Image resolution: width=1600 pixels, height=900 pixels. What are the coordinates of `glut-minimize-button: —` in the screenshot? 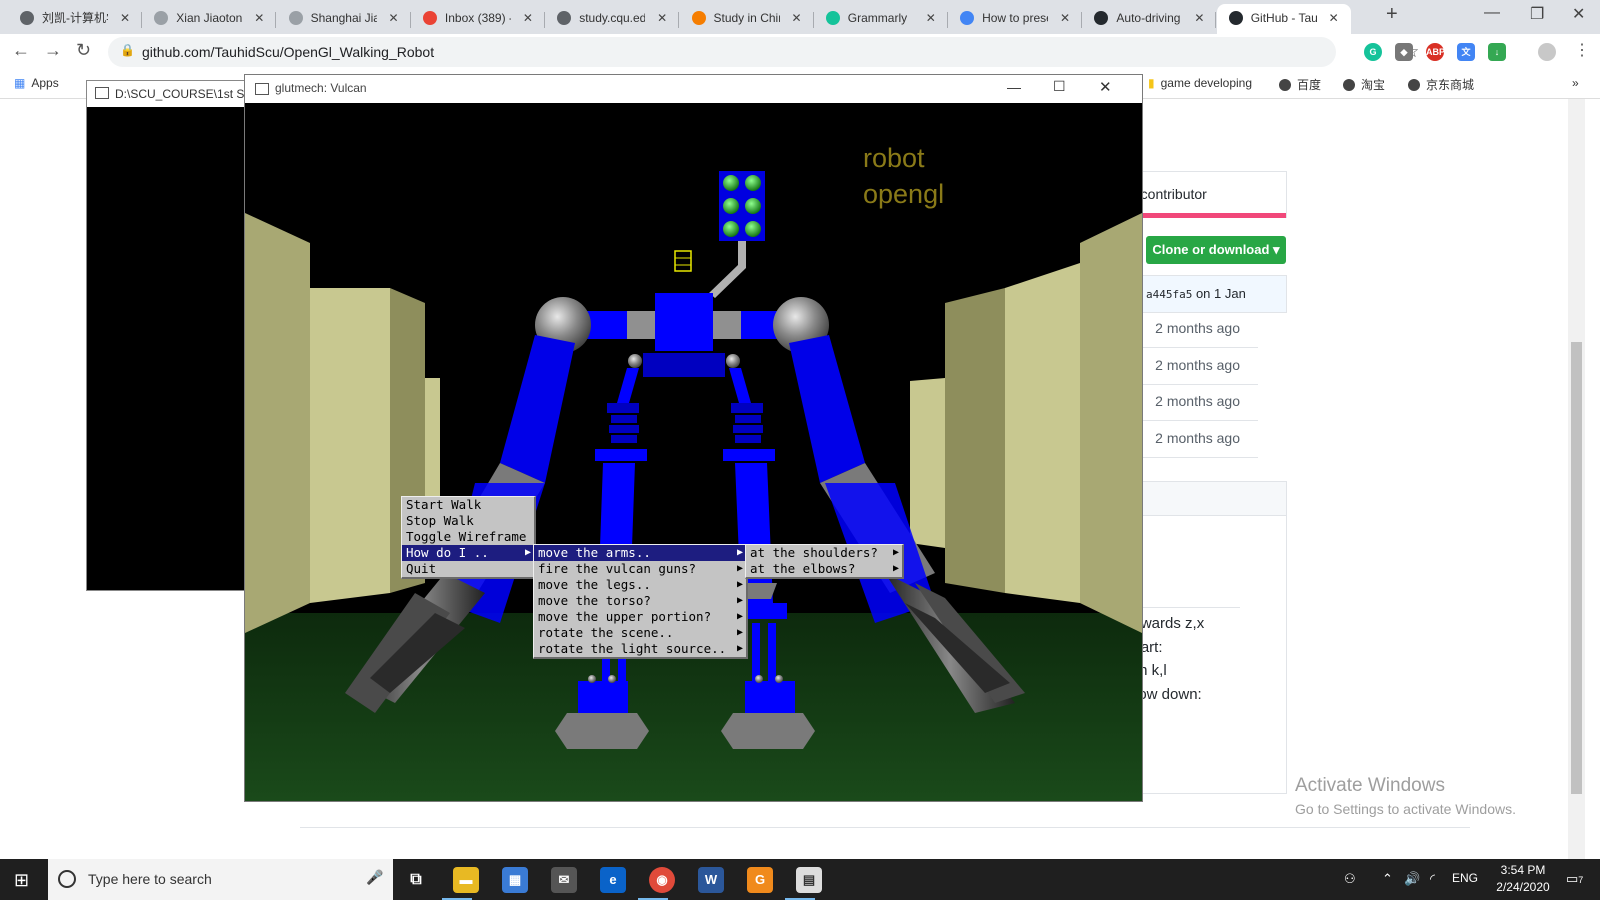 It's located at (1014, 87).